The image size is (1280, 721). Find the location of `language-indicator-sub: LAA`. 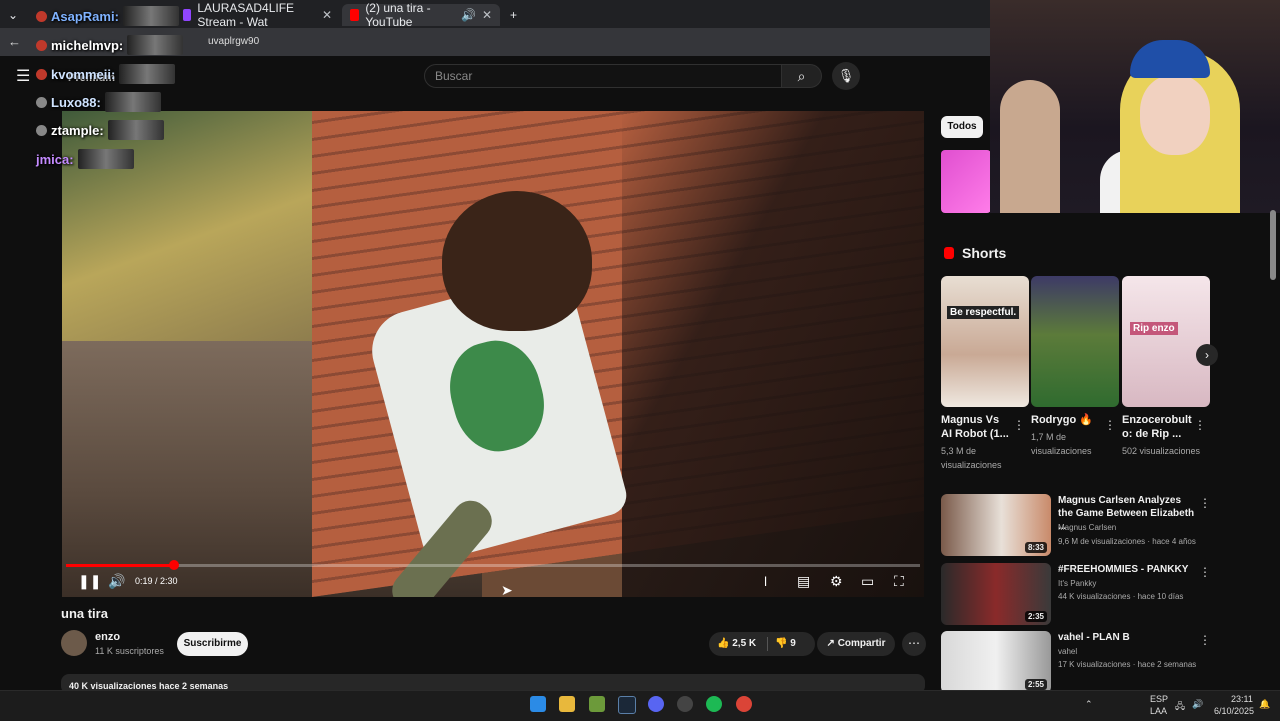

language-indicator-sub: LAA is located at coordinates (1158, 711).